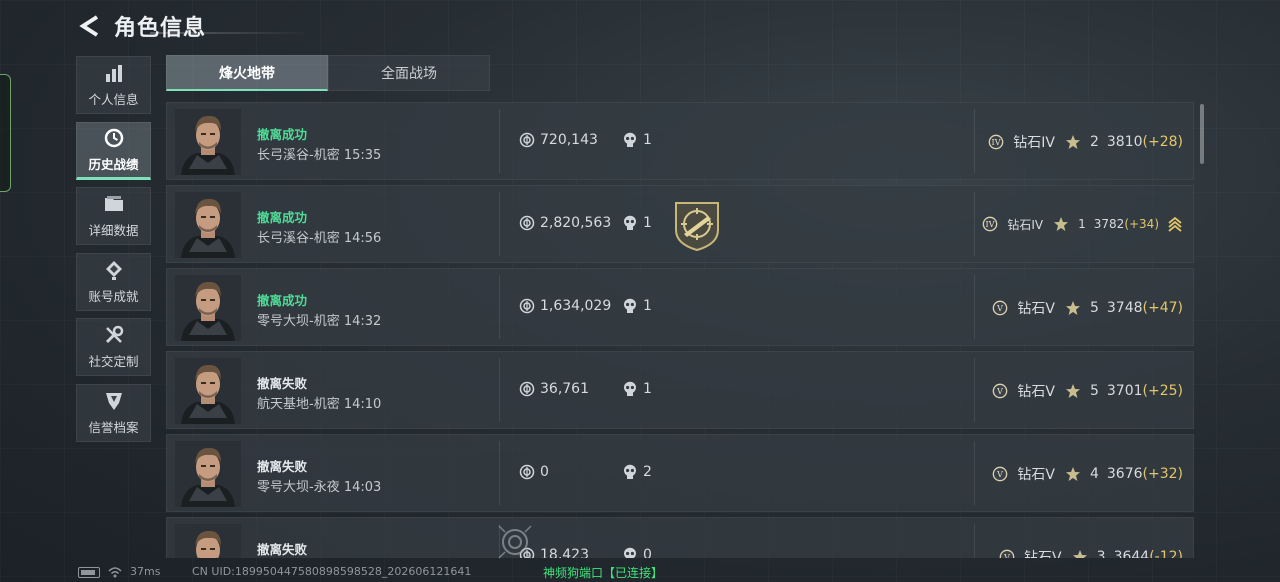 This screenshot has width=1280, height=582. I want to click on sidebar-item-label: 个人信息, so click(113, 99).